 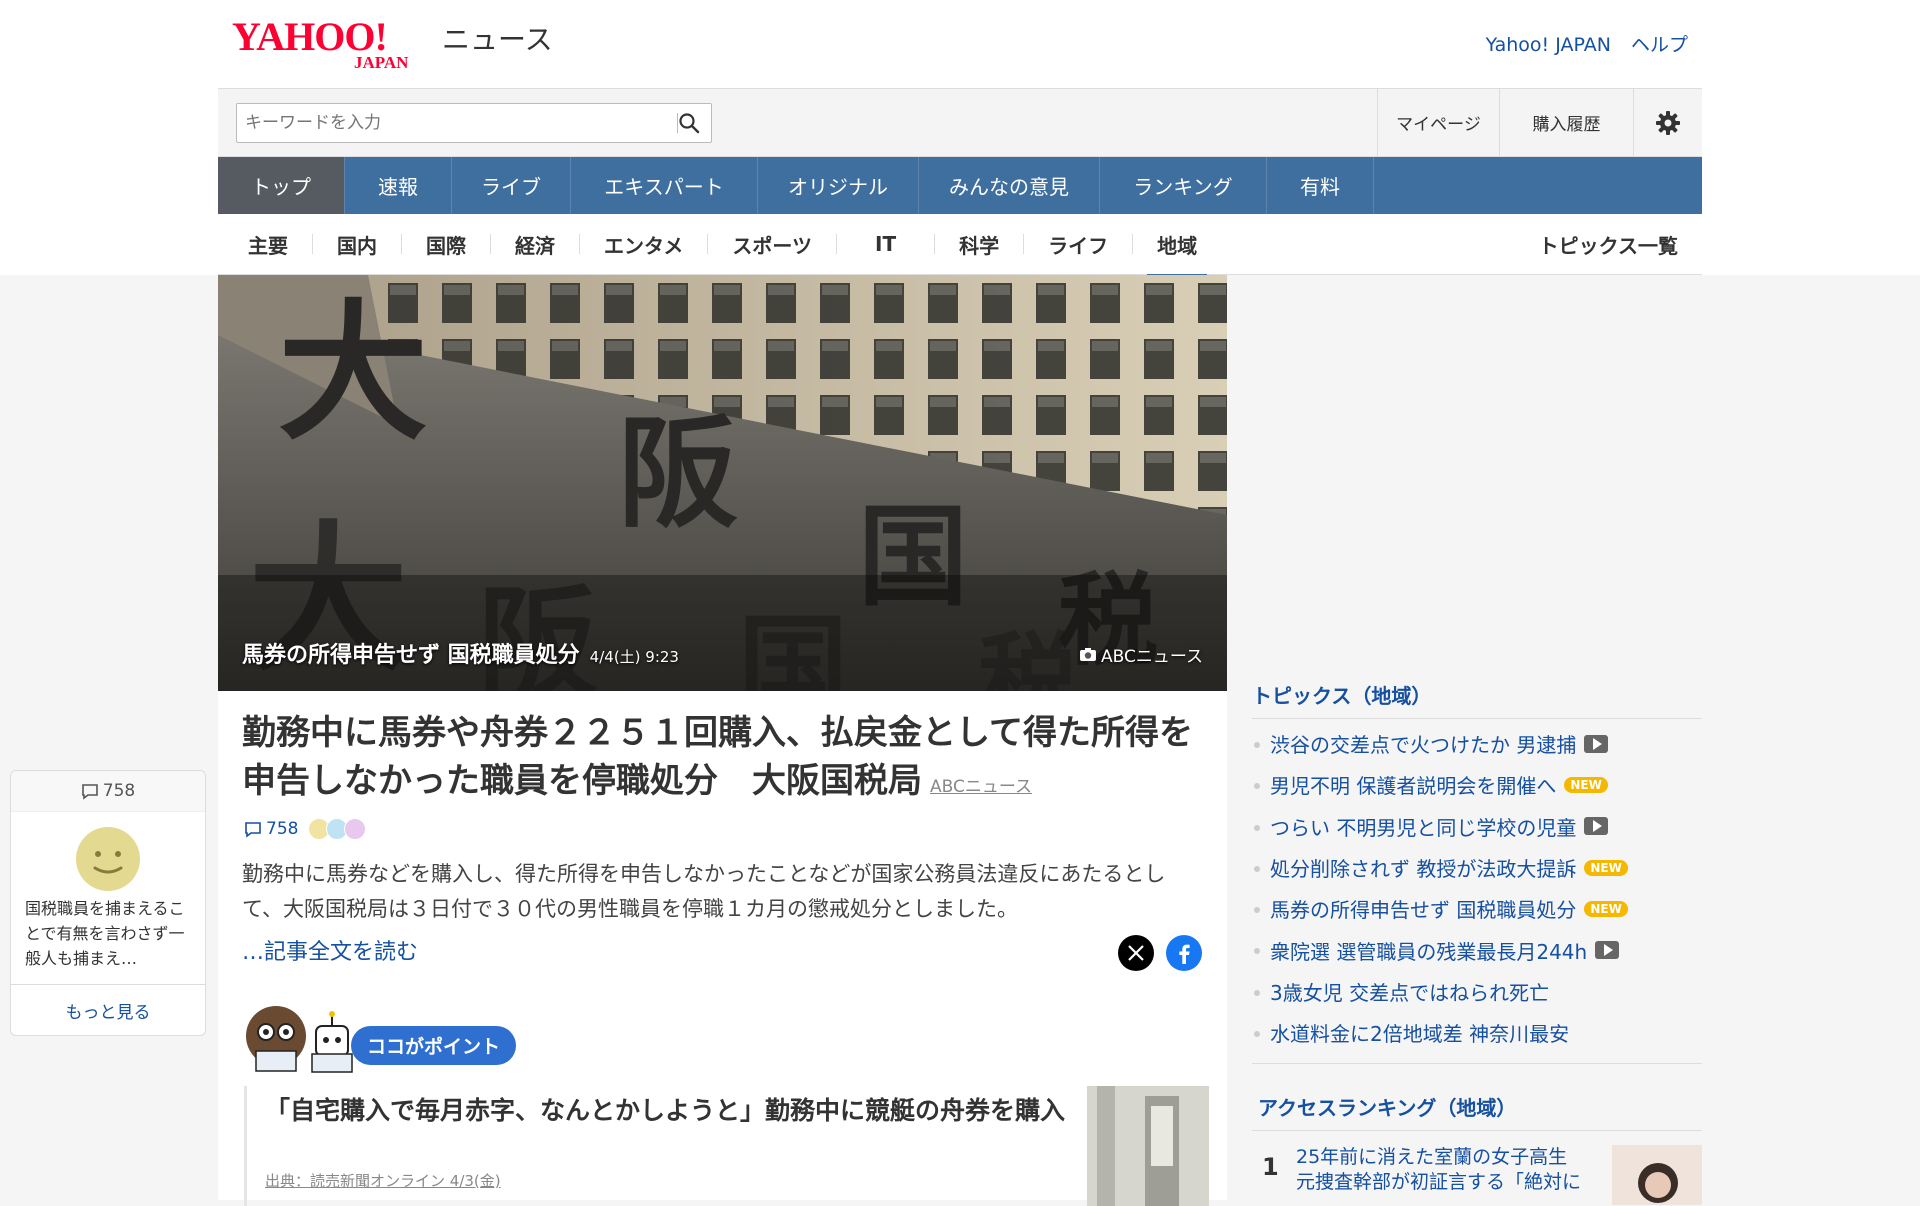 What do you see at coordinates (535, 244) in the screenshot?
I see `cat-economy: 経済` at bounding box center [535, 244].